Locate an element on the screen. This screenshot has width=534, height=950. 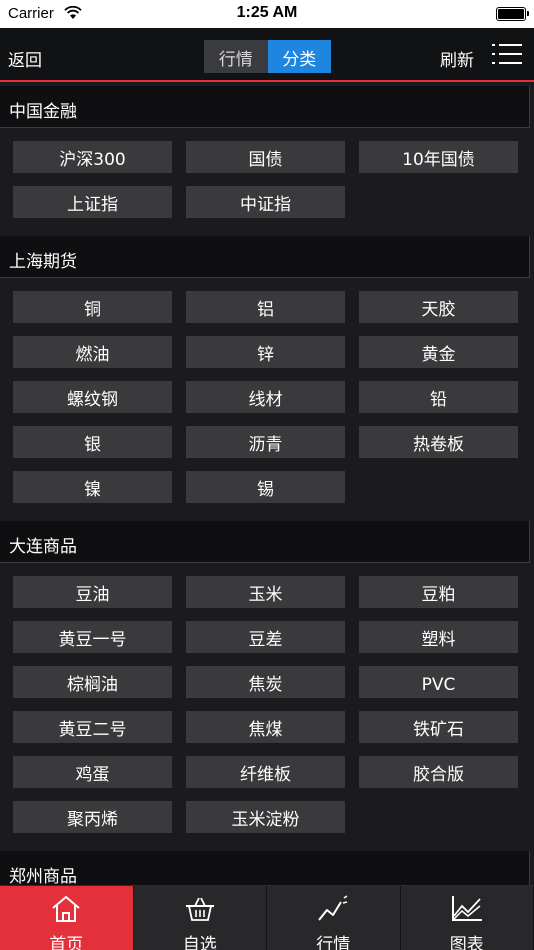
section-title: 大连商品 is located at coordinates (43, 547).